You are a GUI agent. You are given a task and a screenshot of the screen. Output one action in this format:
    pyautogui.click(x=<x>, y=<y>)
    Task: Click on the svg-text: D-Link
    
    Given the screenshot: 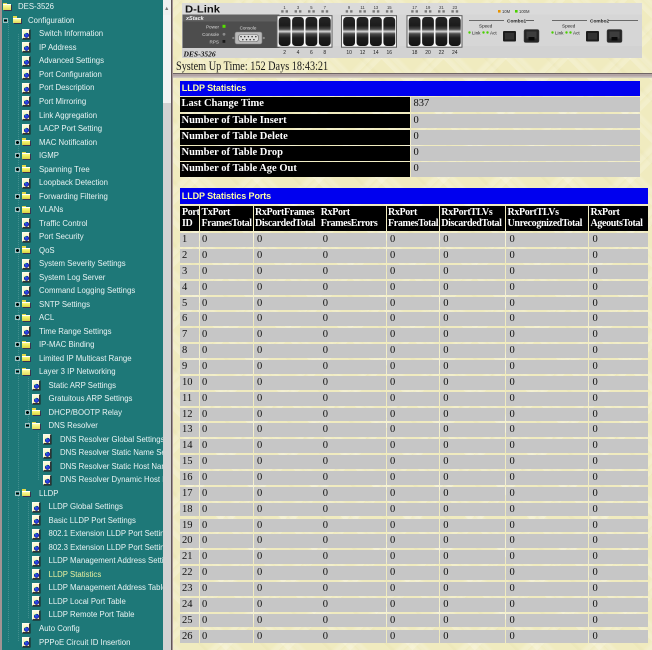 What is the action you would take?
    pyautogui.click(x=202, y=10)
    